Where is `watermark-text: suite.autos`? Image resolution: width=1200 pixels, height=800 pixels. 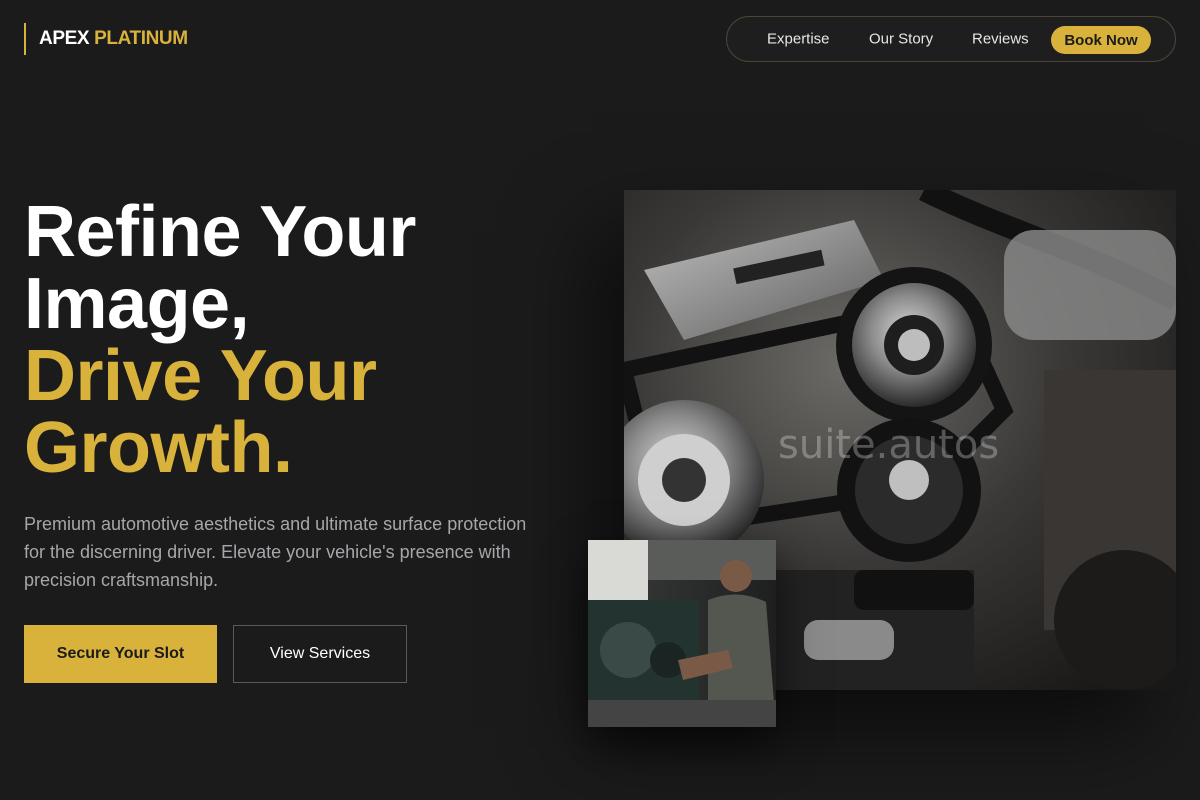
watermark-text: suite.autos is located at coordinates (889, 445).